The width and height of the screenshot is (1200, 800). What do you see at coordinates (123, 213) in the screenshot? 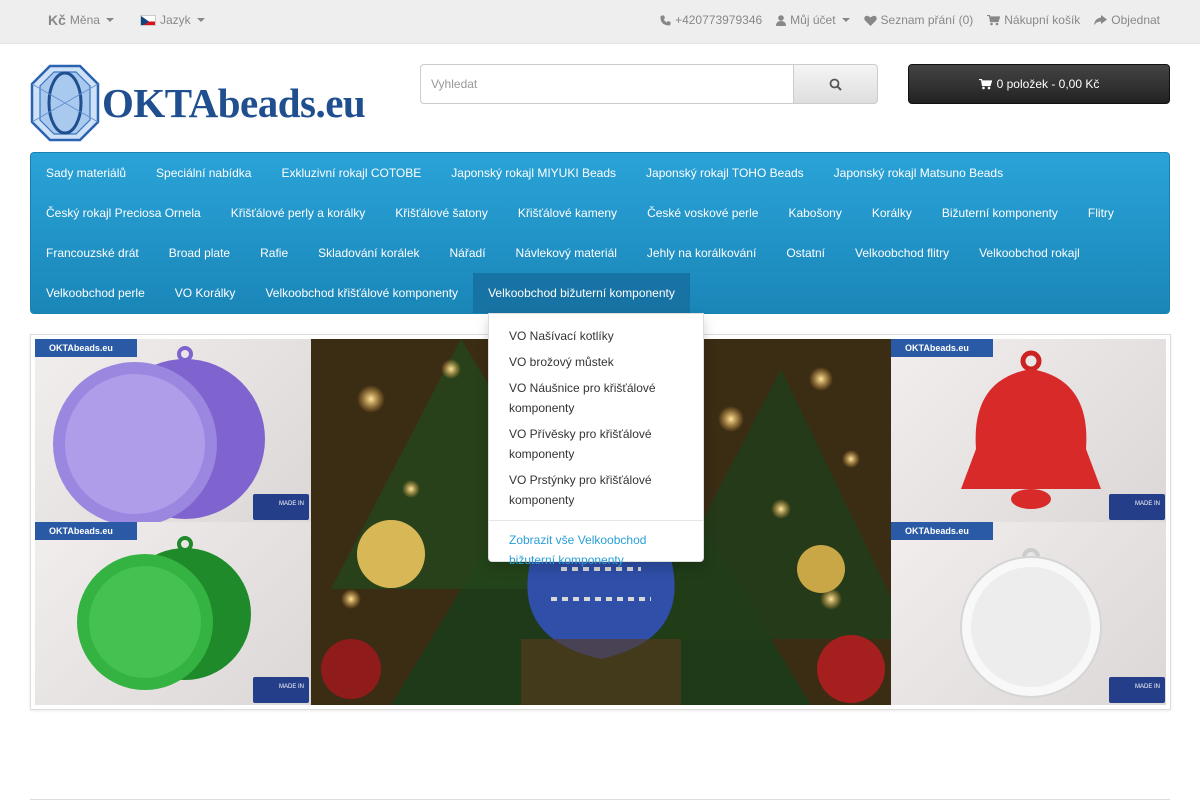
I see `menu-item: Český rokajl Preciosa Ornela` at bounding box center [123, 213].